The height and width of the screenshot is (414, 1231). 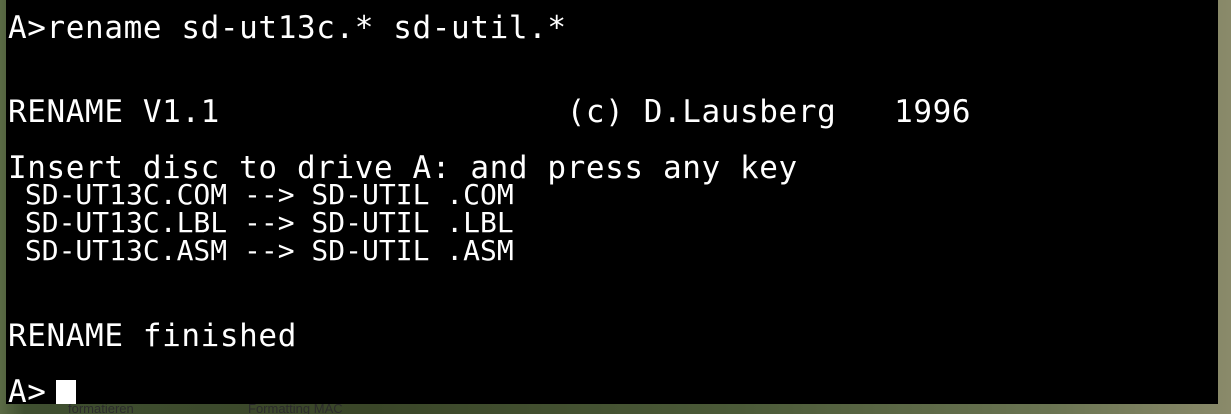 I want to click on terminal-rename-entry: SD-UT13C.LBL --> SD-UTIL .LBL, so click(x=261, y=222).